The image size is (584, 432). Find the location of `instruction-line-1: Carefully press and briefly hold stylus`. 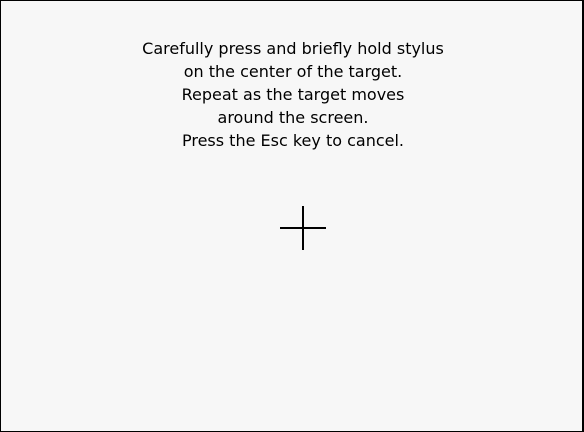

instruction-line-1: Carefully press and briefly hold stylus is located at coordinates (293, 48).